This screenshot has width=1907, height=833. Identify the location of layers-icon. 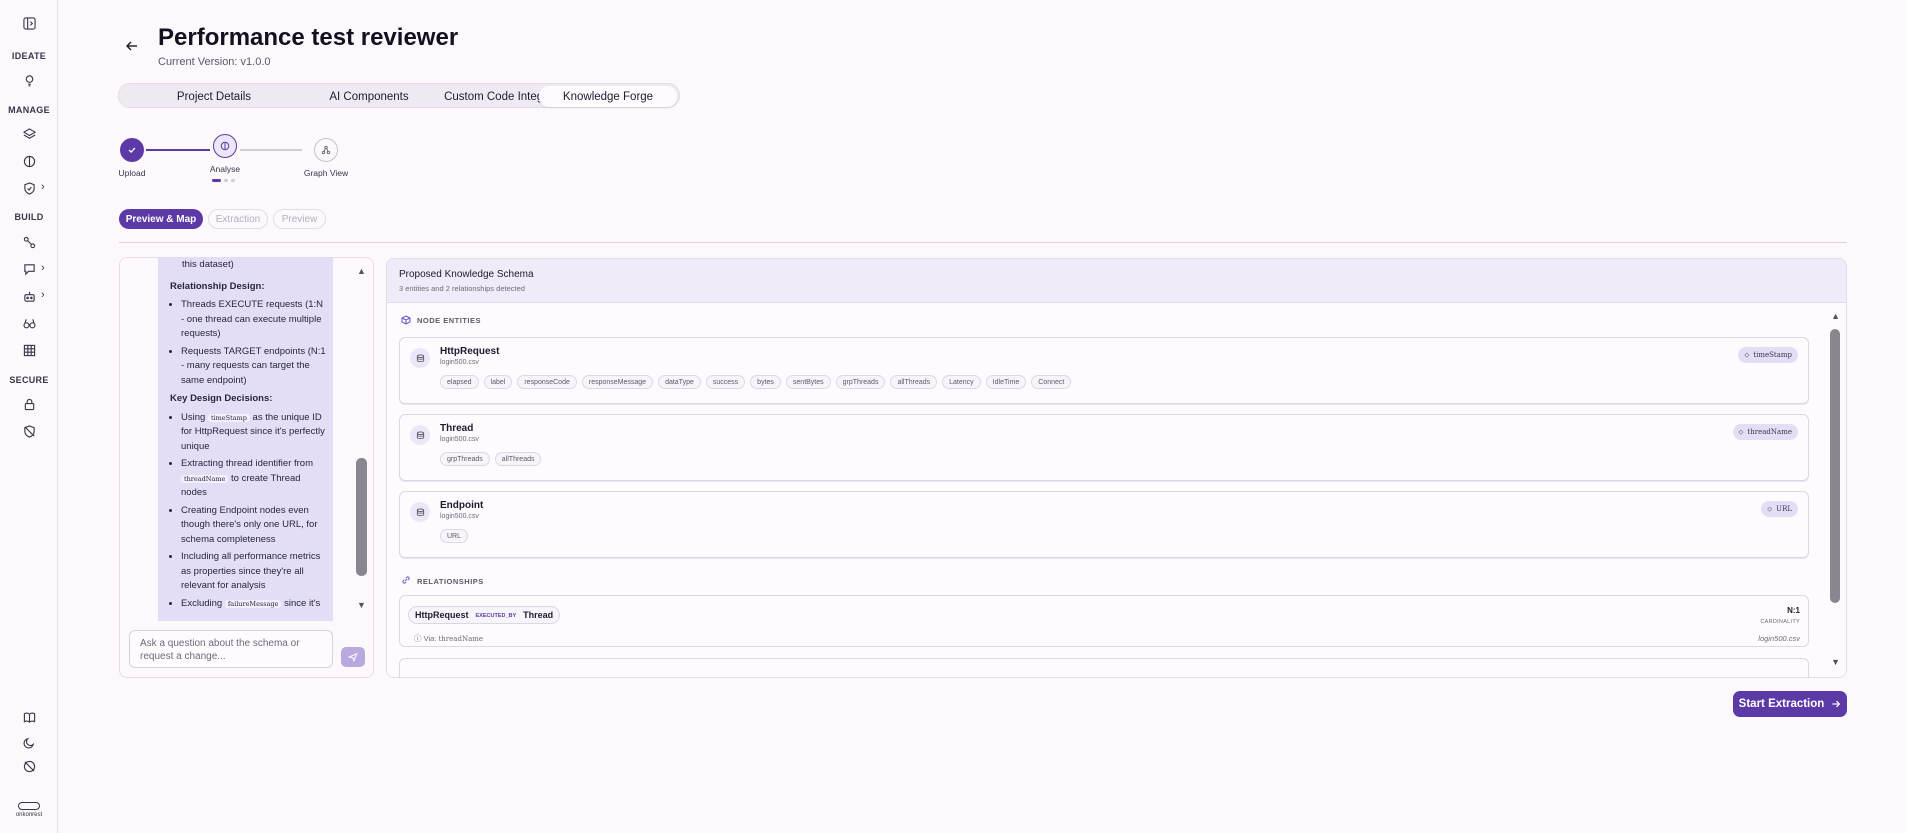
(29, 134).